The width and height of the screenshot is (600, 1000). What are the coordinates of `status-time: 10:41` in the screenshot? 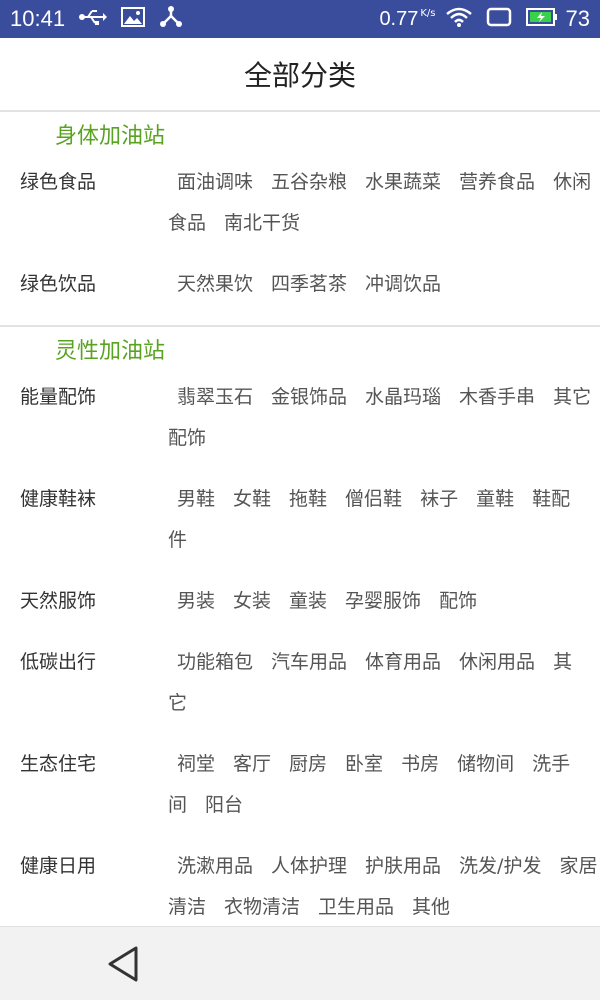 It's located at (38, 18).